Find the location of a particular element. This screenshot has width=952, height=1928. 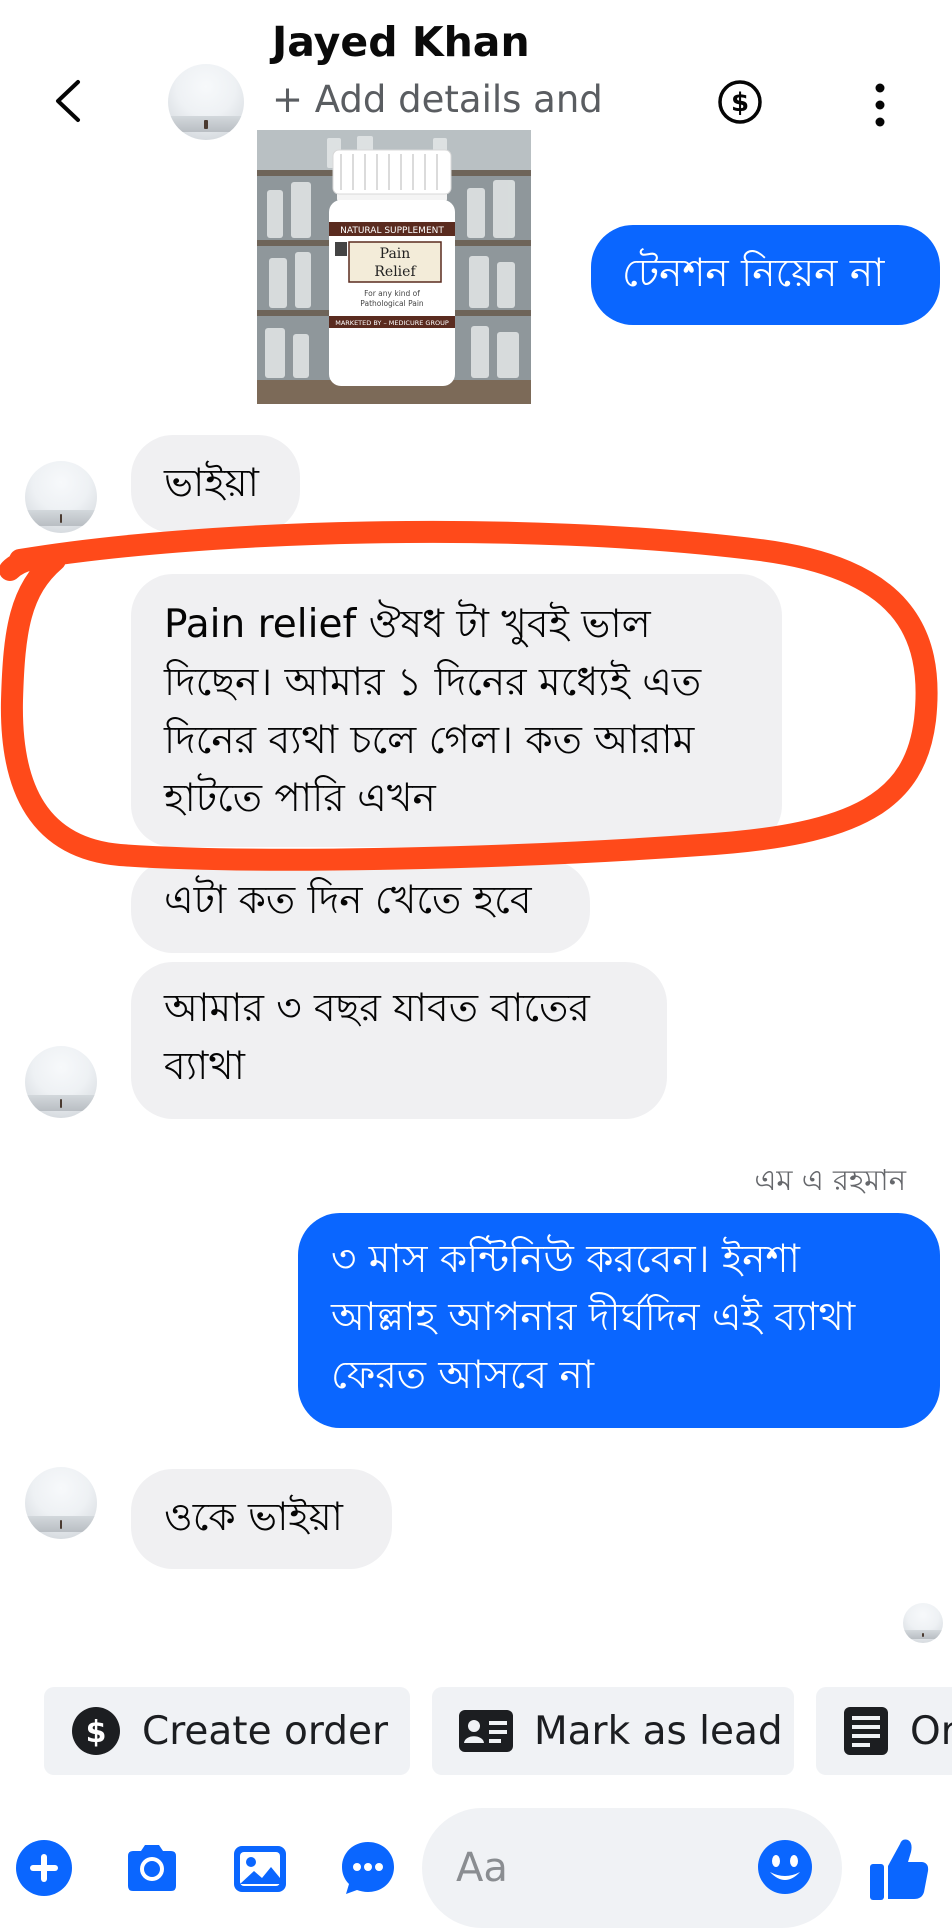

add-icon is located at coordinates (44, 1868).